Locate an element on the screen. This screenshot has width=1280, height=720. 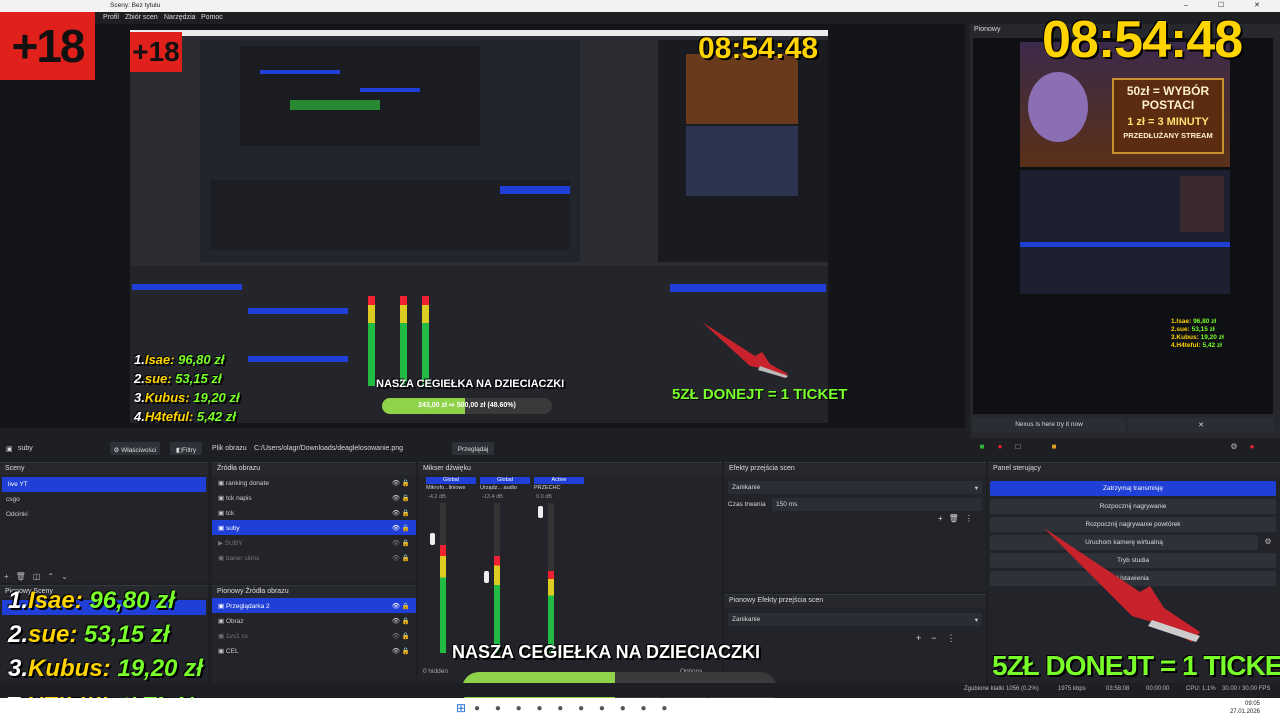
mixer-channel: Global Mikrofo...liniowe -4.2 dB is located at coordinates (451, 570).